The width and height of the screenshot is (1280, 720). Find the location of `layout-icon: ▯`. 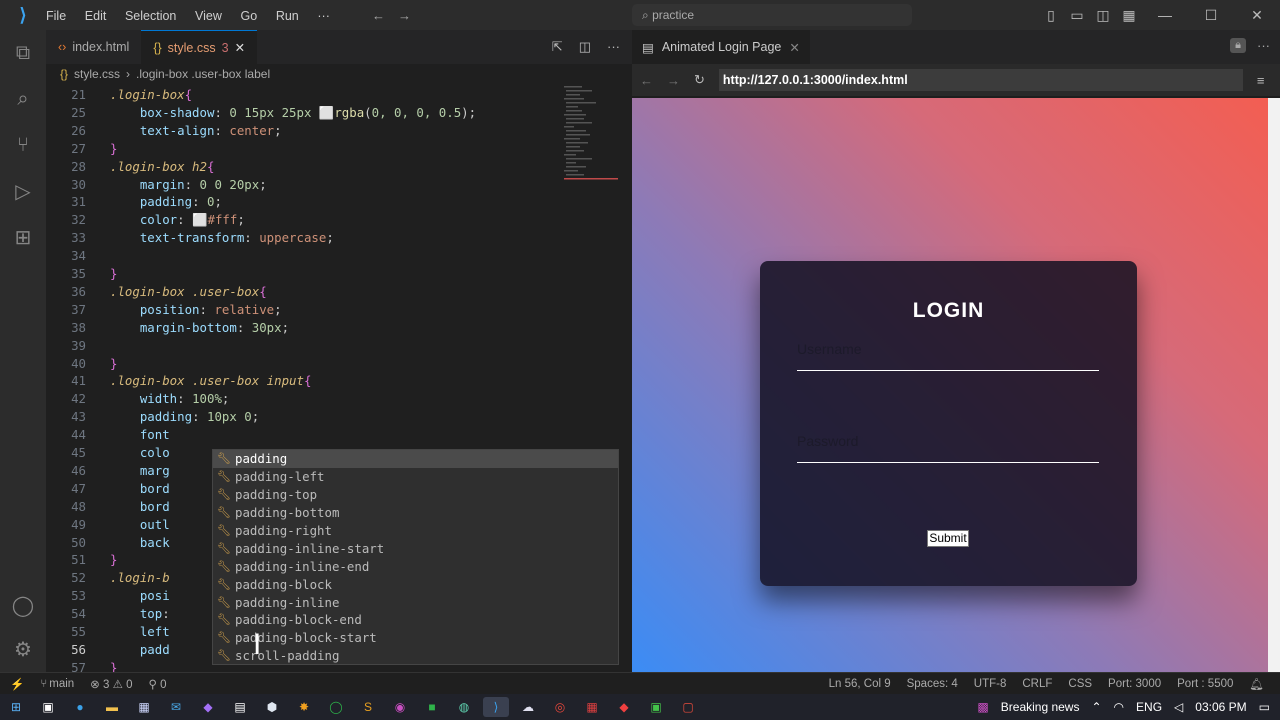

layout-icon: ▯ is located at coordinates (1051, 15).